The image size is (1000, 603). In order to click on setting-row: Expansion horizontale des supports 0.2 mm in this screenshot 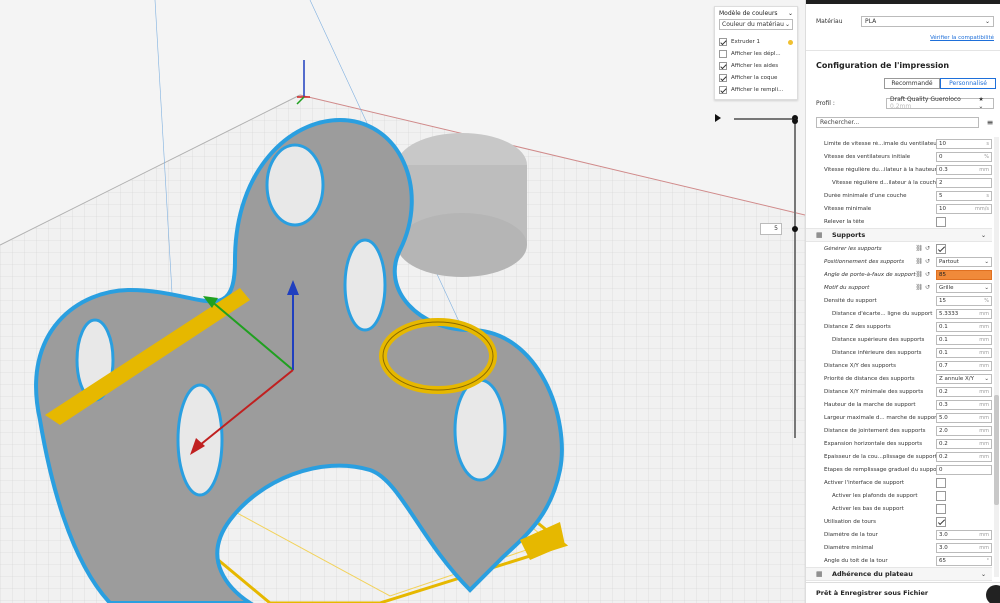, I will do `click(899, 443)`.